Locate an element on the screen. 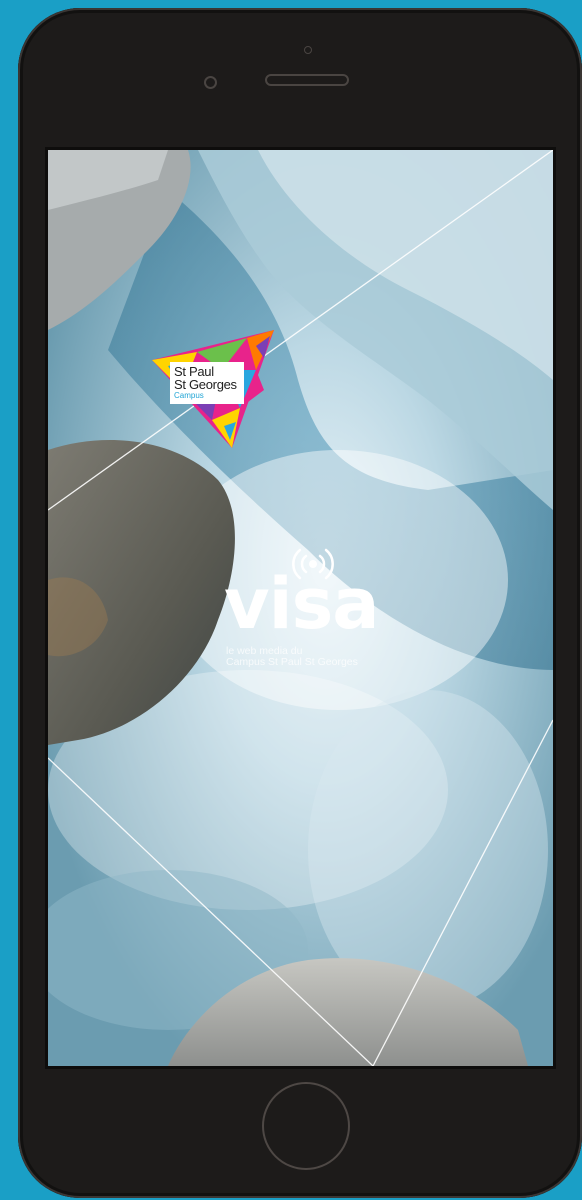  campus-logo-line2: St Georges is located at coordinates (205, 384).